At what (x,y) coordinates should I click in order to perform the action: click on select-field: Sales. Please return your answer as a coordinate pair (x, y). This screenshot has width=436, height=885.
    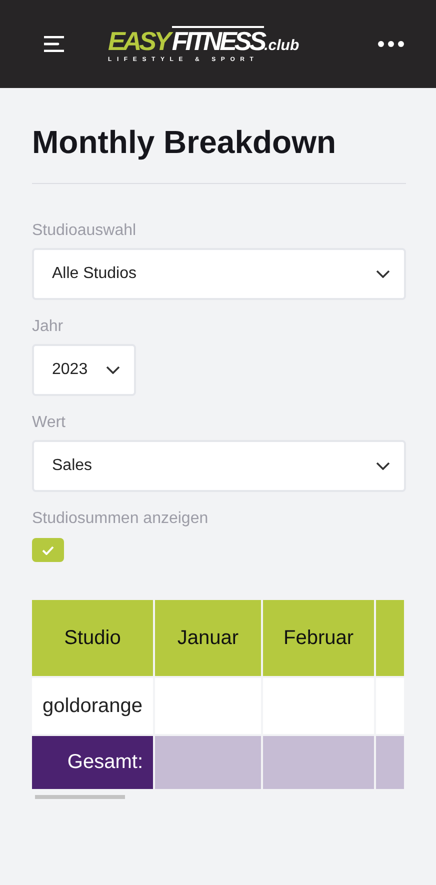
    Looking at the image, I should click on (219, 466).